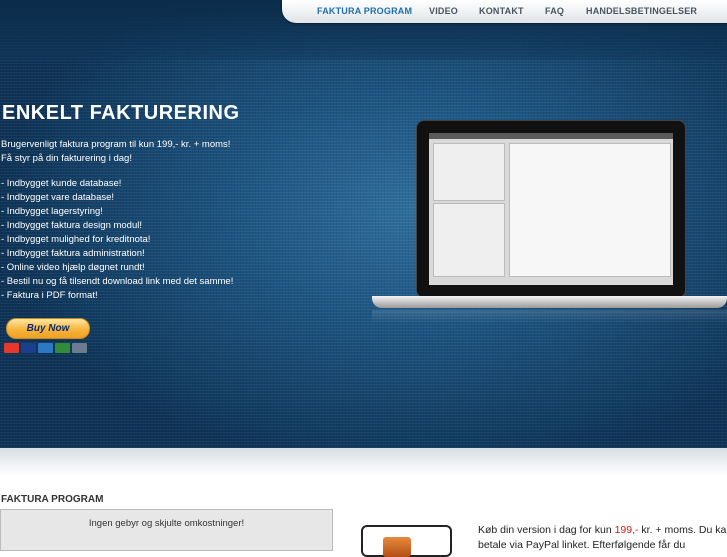  I want to click on feature-item: - Faktura i PDF format!, so click(49, 295).